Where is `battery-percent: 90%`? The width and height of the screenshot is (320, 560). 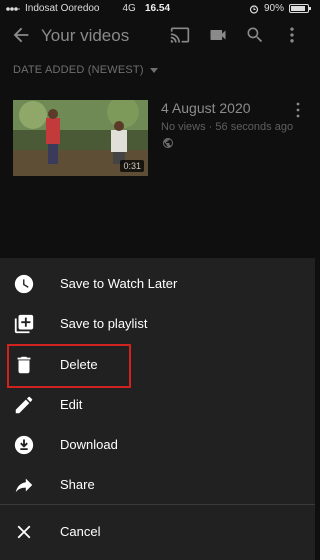 battery-percent: 90% is located at coordinates (273, 8).